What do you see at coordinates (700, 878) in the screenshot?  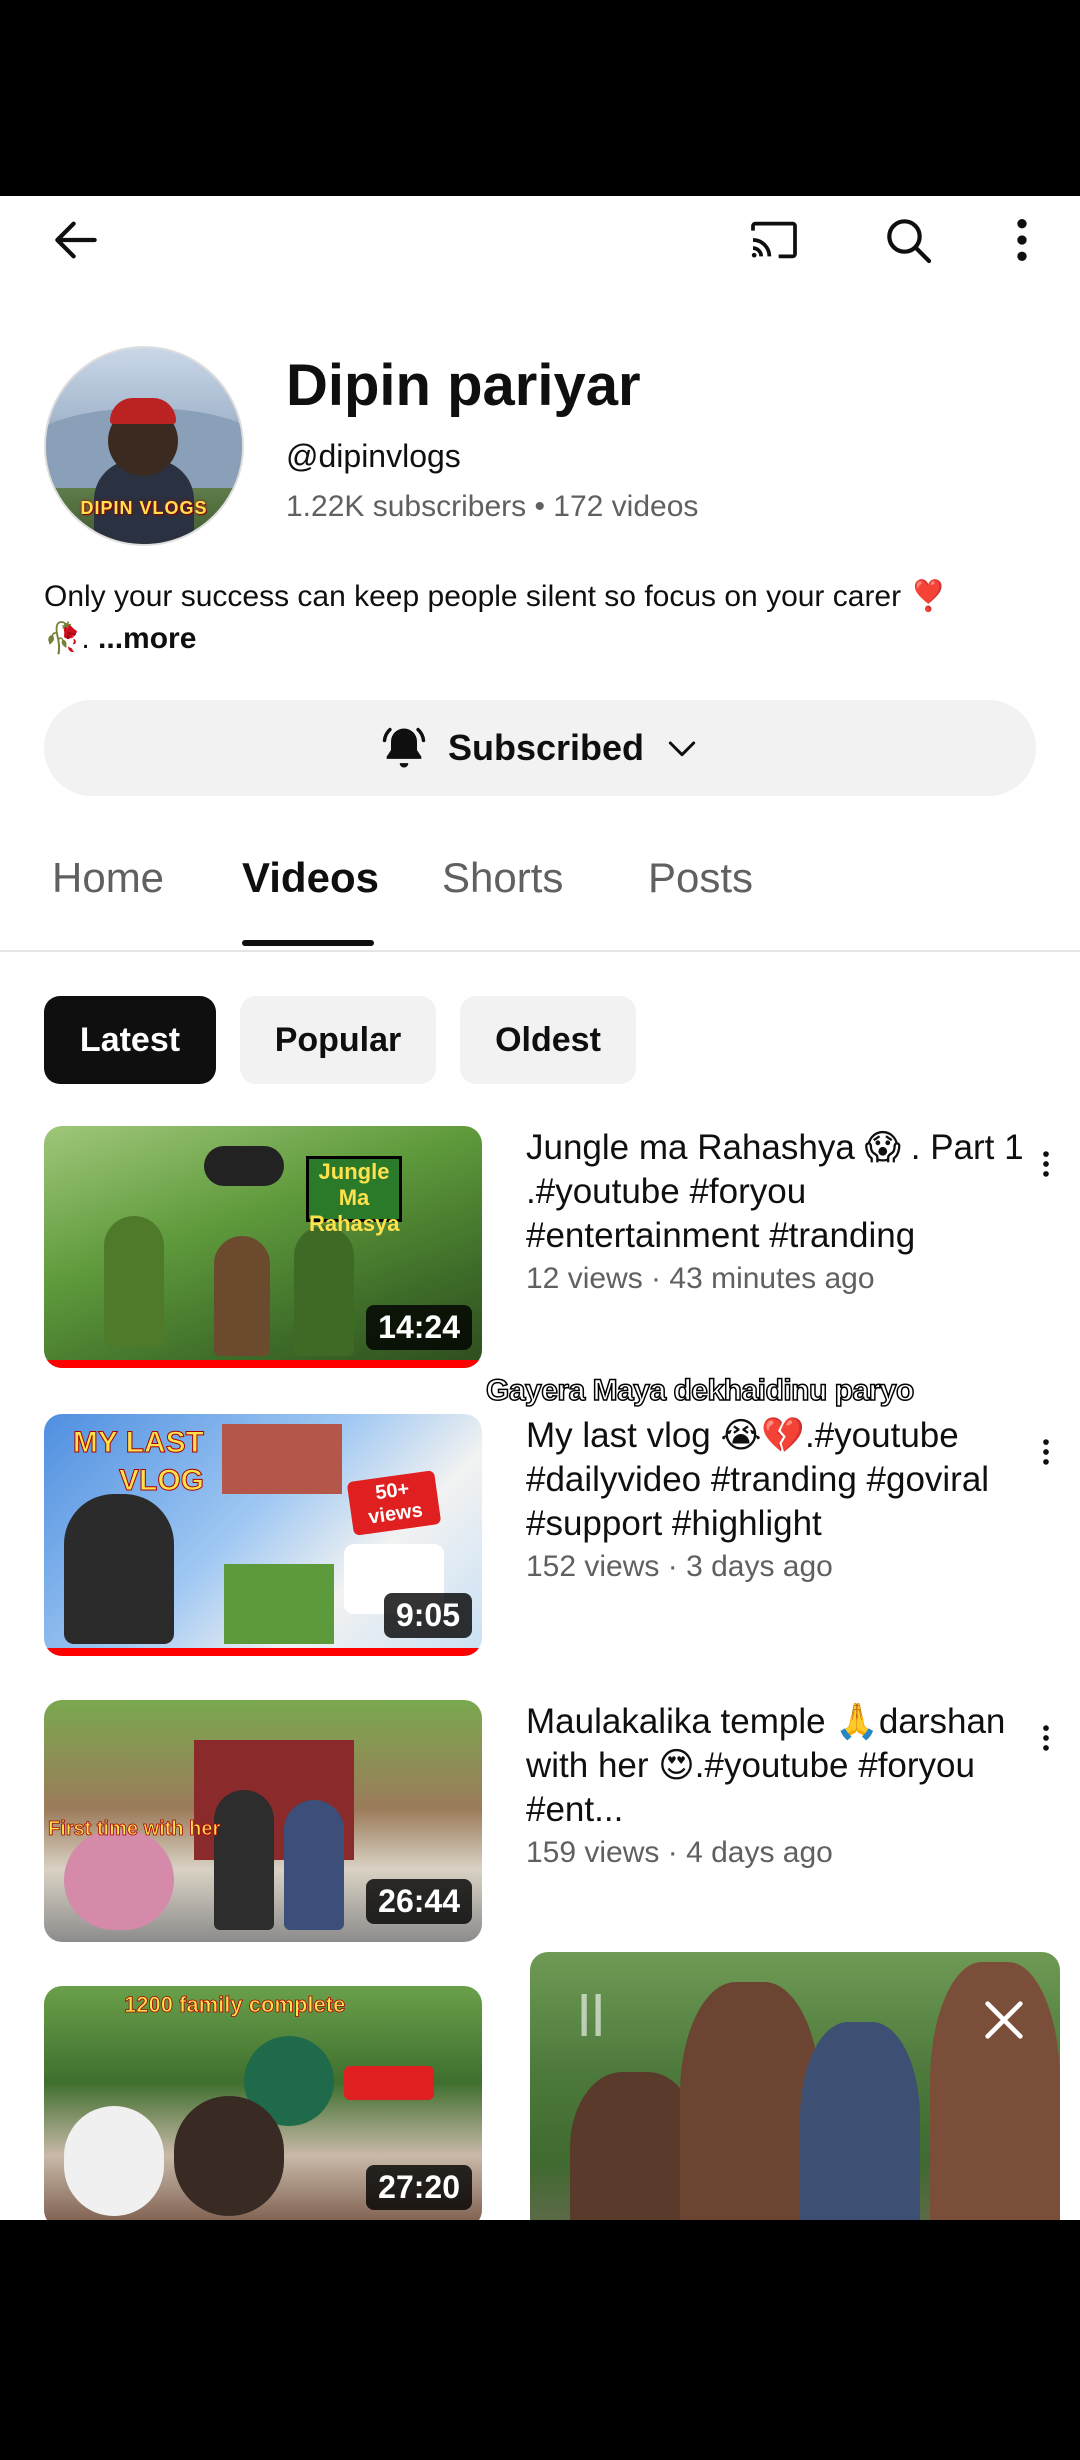 I see `tab-posts: Posts` at bounding box center [700, 878].